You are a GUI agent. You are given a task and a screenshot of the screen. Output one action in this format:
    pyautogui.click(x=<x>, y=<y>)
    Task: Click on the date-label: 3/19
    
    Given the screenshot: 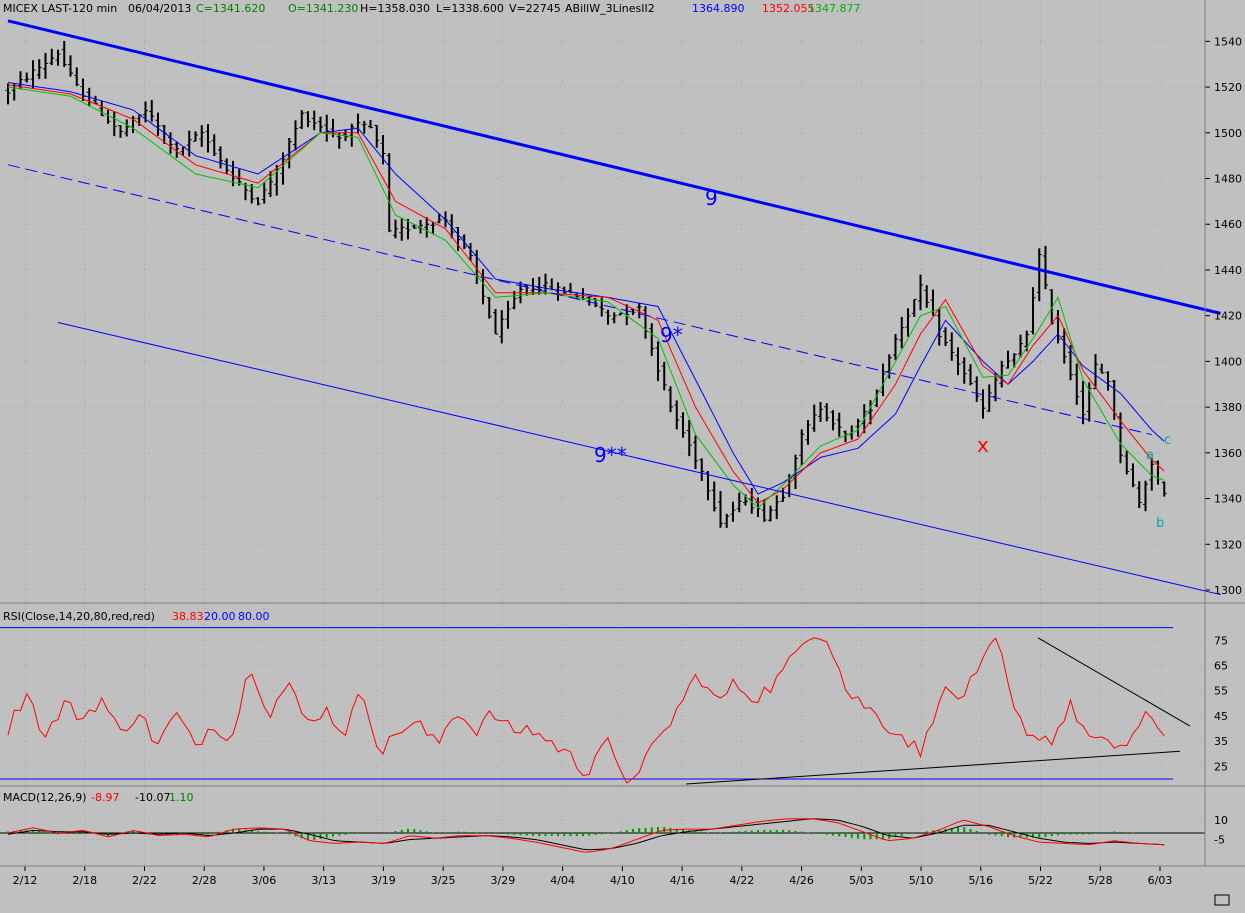 What is the action you would take?
    pyautogui.click(x=383, y=880)
    